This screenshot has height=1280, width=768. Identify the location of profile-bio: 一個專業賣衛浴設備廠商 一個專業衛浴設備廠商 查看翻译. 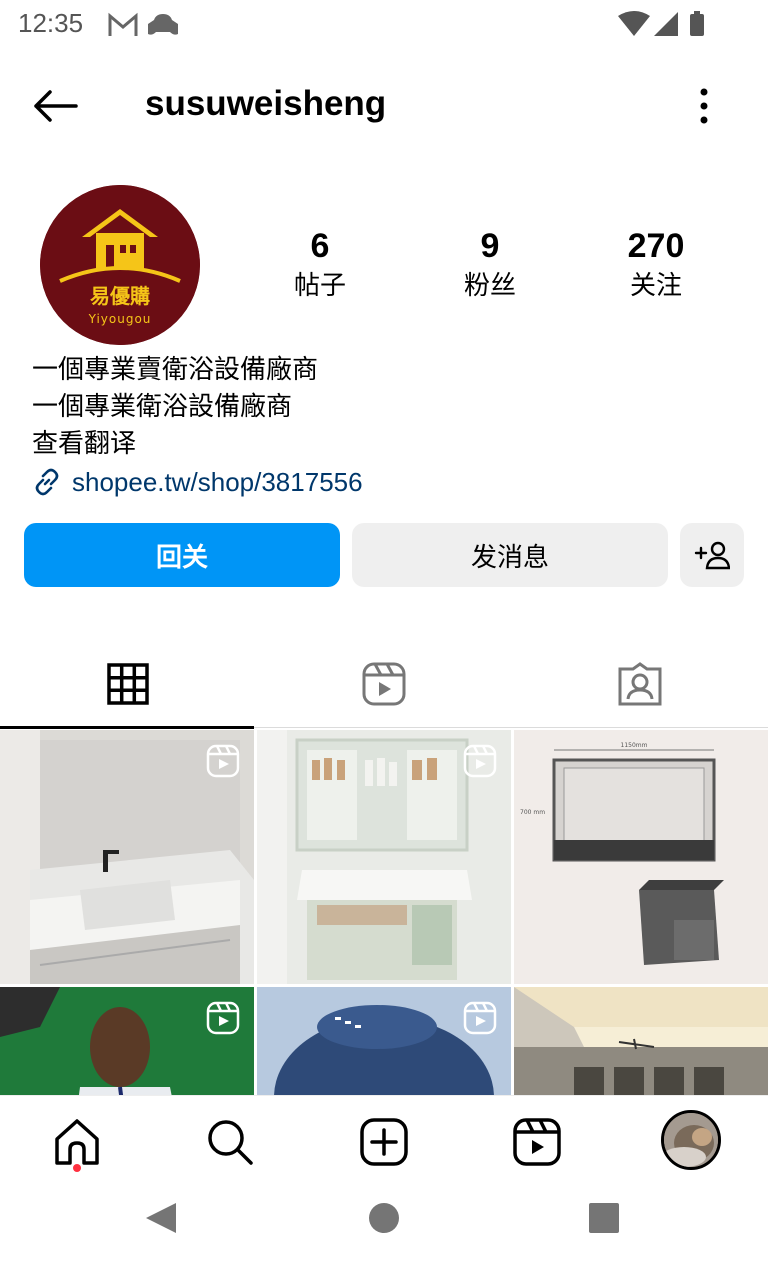
(382, 407).